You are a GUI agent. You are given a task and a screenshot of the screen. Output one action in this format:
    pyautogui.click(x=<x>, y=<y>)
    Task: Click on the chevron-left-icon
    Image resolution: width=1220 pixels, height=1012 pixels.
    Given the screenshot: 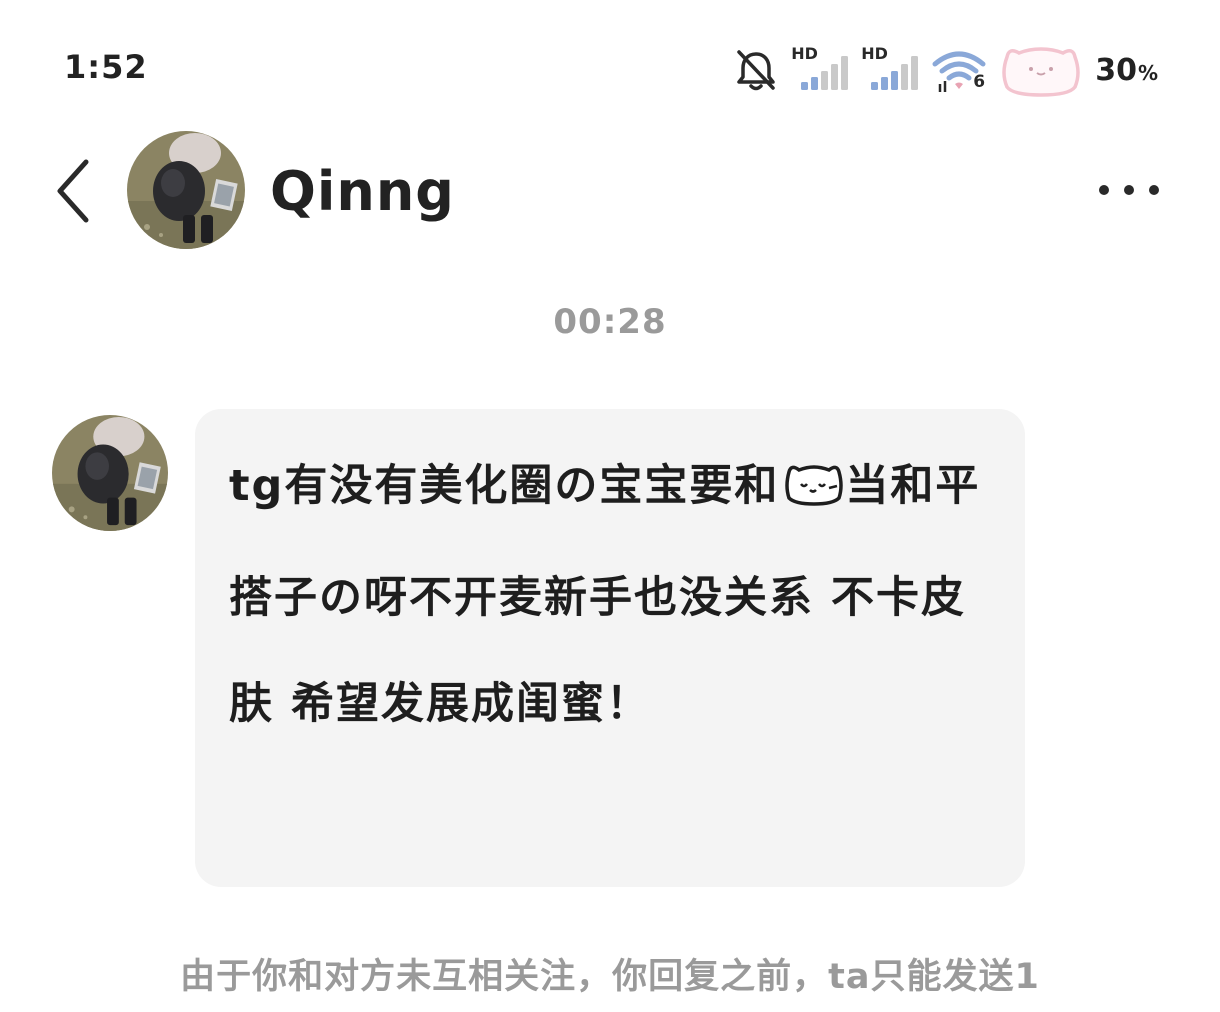 What is the action you would take?
    pyautogui.click(x=73, y=191)
    